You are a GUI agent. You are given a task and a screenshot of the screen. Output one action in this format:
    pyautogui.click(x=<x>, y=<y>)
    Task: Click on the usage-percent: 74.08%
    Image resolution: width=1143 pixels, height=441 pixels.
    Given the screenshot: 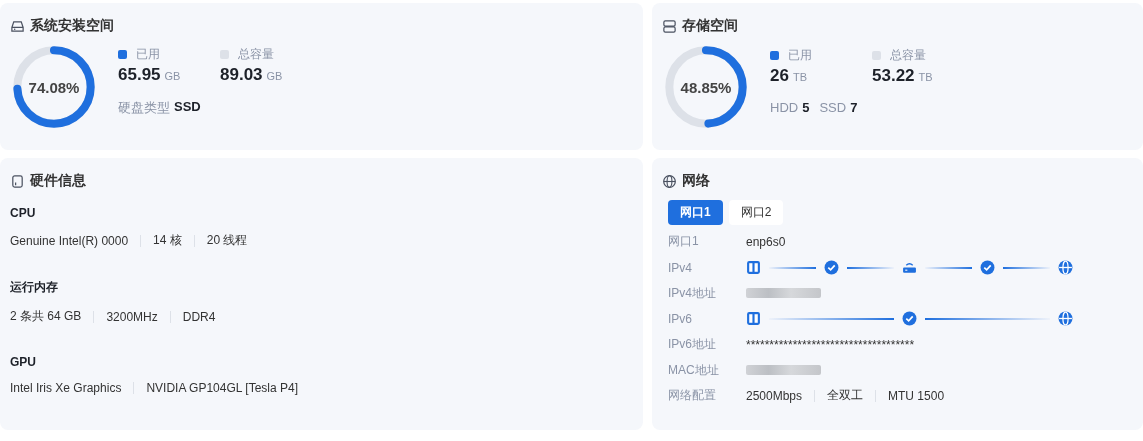 What is the action you would take?
    pyautogui.click(x=54, y=87)
    